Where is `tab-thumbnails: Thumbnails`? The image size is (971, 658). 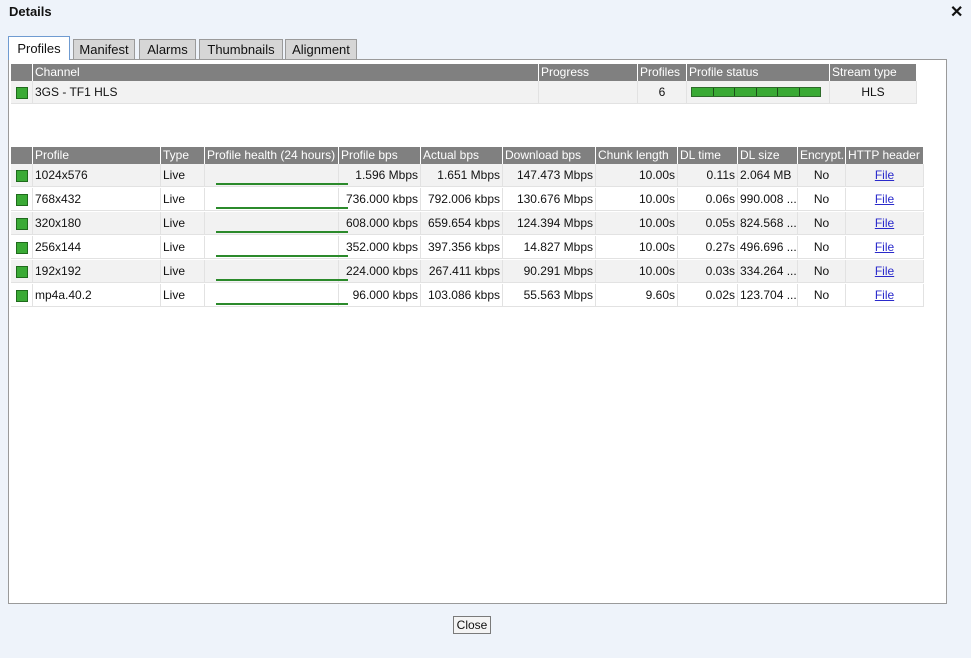
tab-thumbnails: Thumbnails is located at coordinates (241, 49).